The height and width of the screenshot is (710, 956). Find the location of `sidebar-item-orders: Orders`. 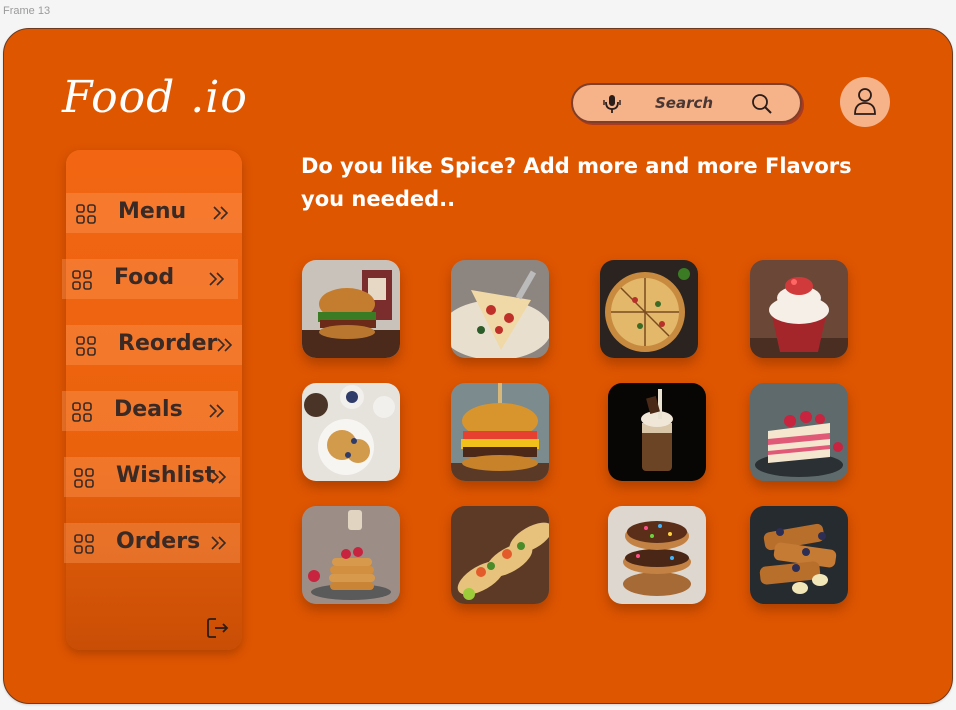

sidebar-item-orders: Orders is located at coordinates (152, 543).